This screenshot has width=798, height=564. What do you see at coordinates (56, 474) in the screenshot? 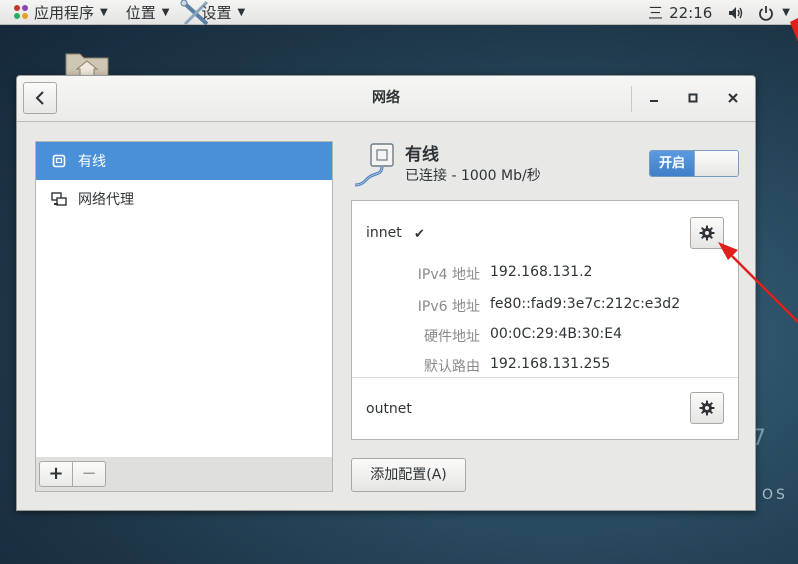
I see `add-device-button: +` at bounding box center [56, 474].